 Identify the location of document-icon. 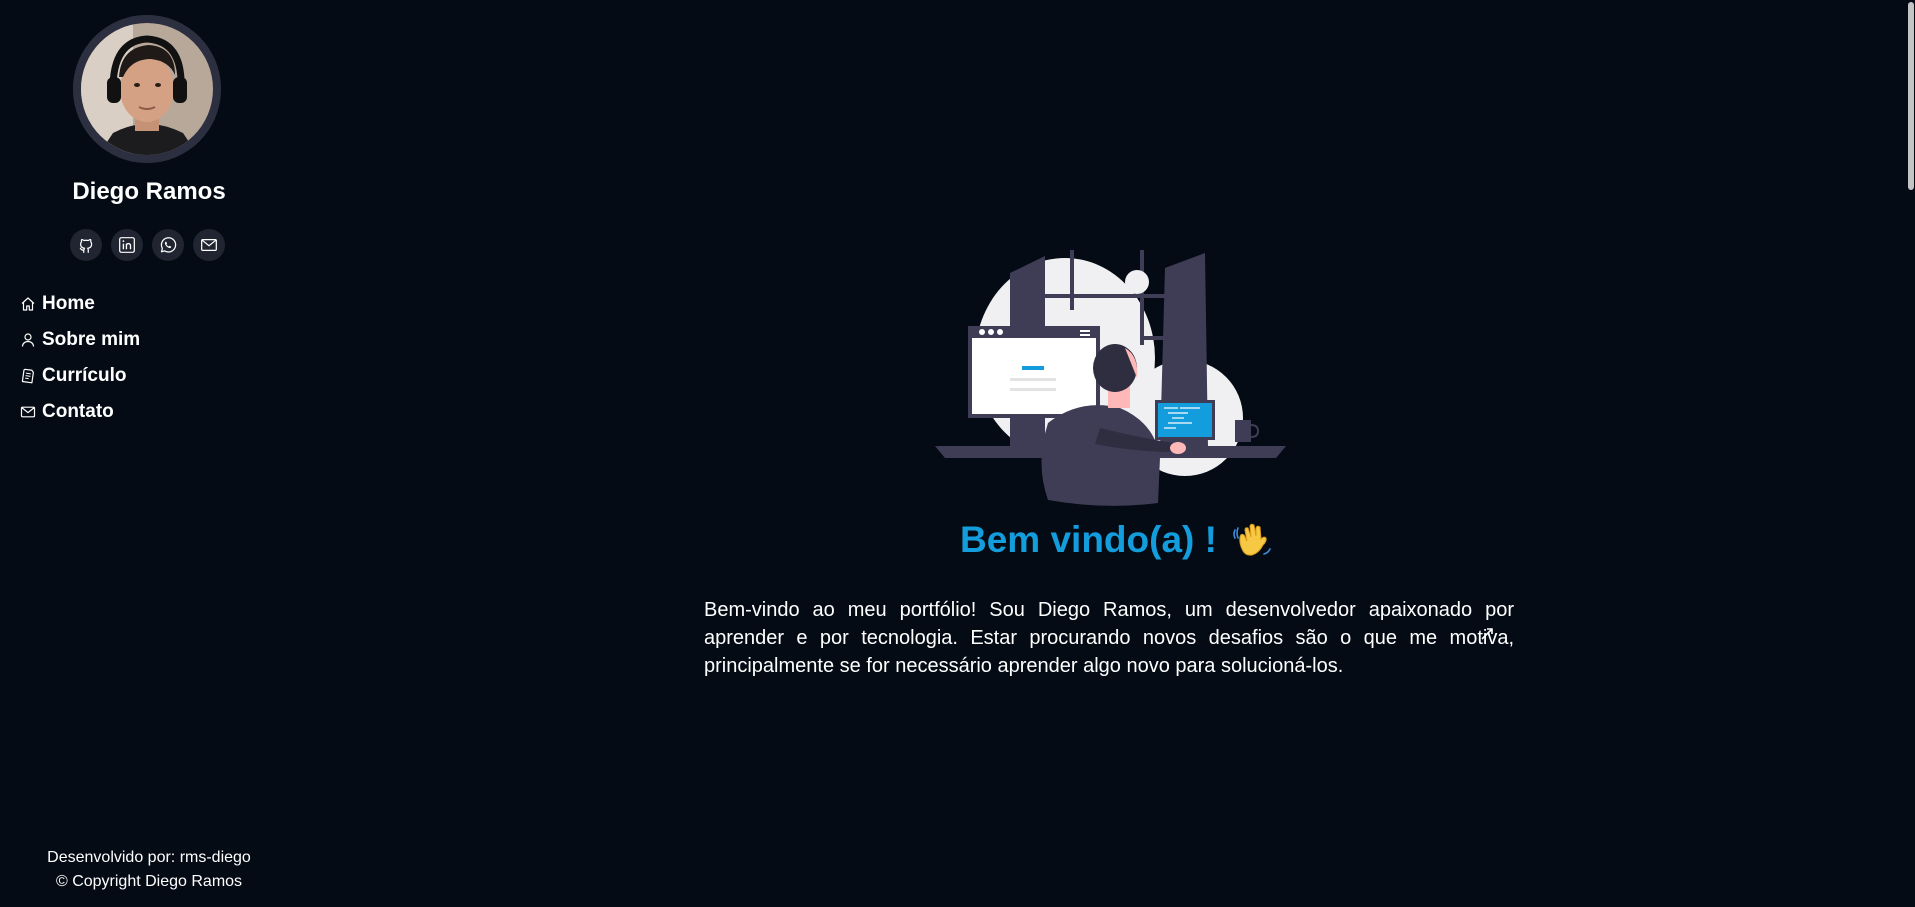
(28, 376).